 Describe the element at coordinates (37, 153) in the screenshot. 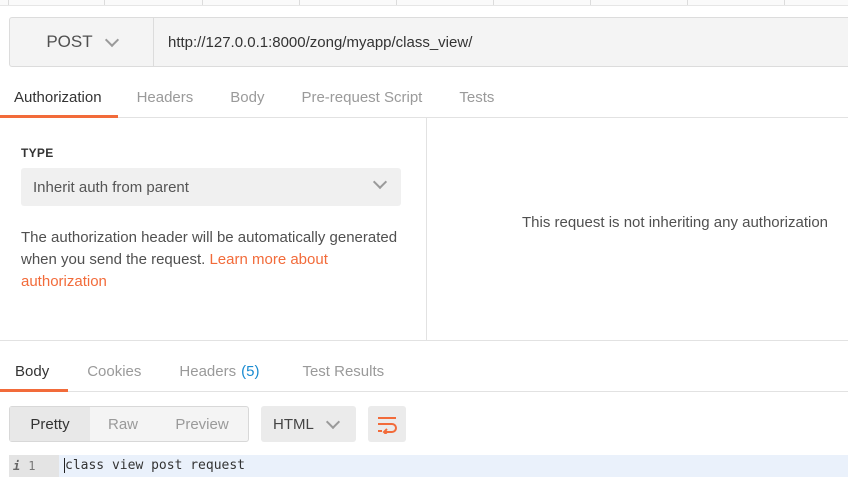

I see `auth-type-label: TYPE` at that location.